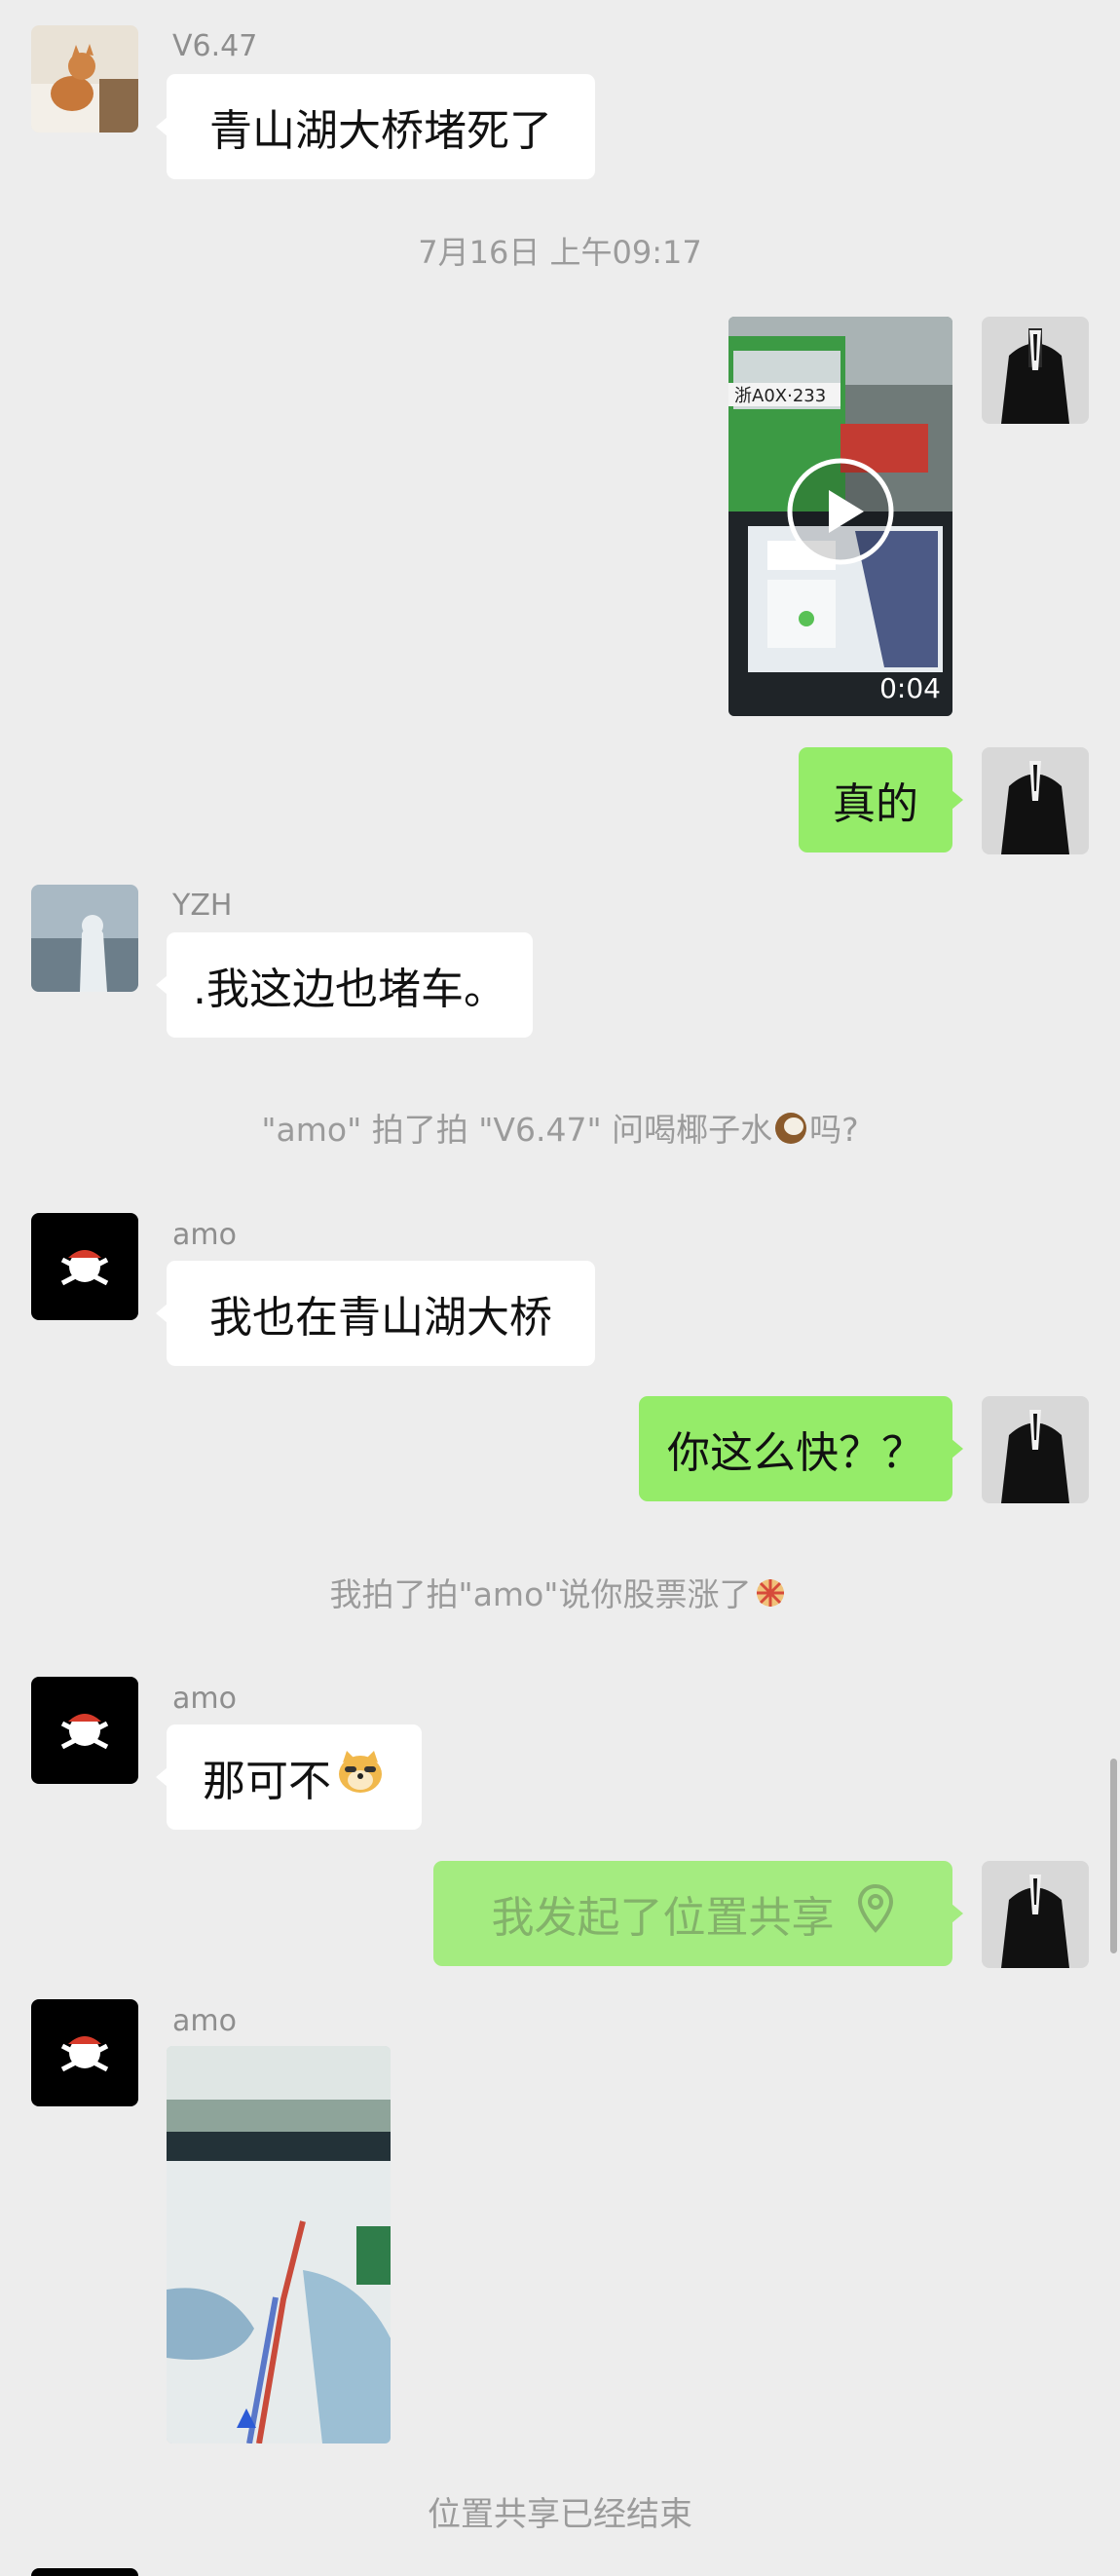  I want to click on message-bubble: 青山湖大桥堵死了, so click(375, 126).